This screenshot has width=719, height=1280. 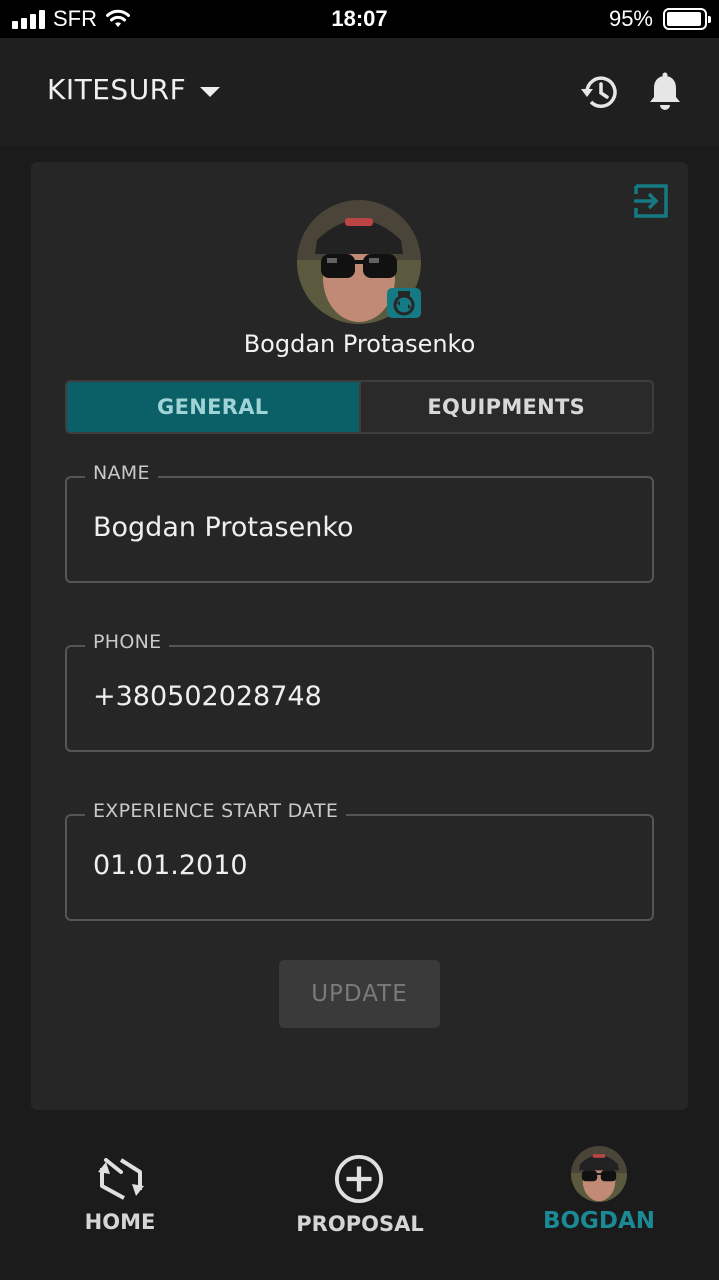 I want to click on nav-proposal: PROPOSAL, so click(x=360, y=1193).